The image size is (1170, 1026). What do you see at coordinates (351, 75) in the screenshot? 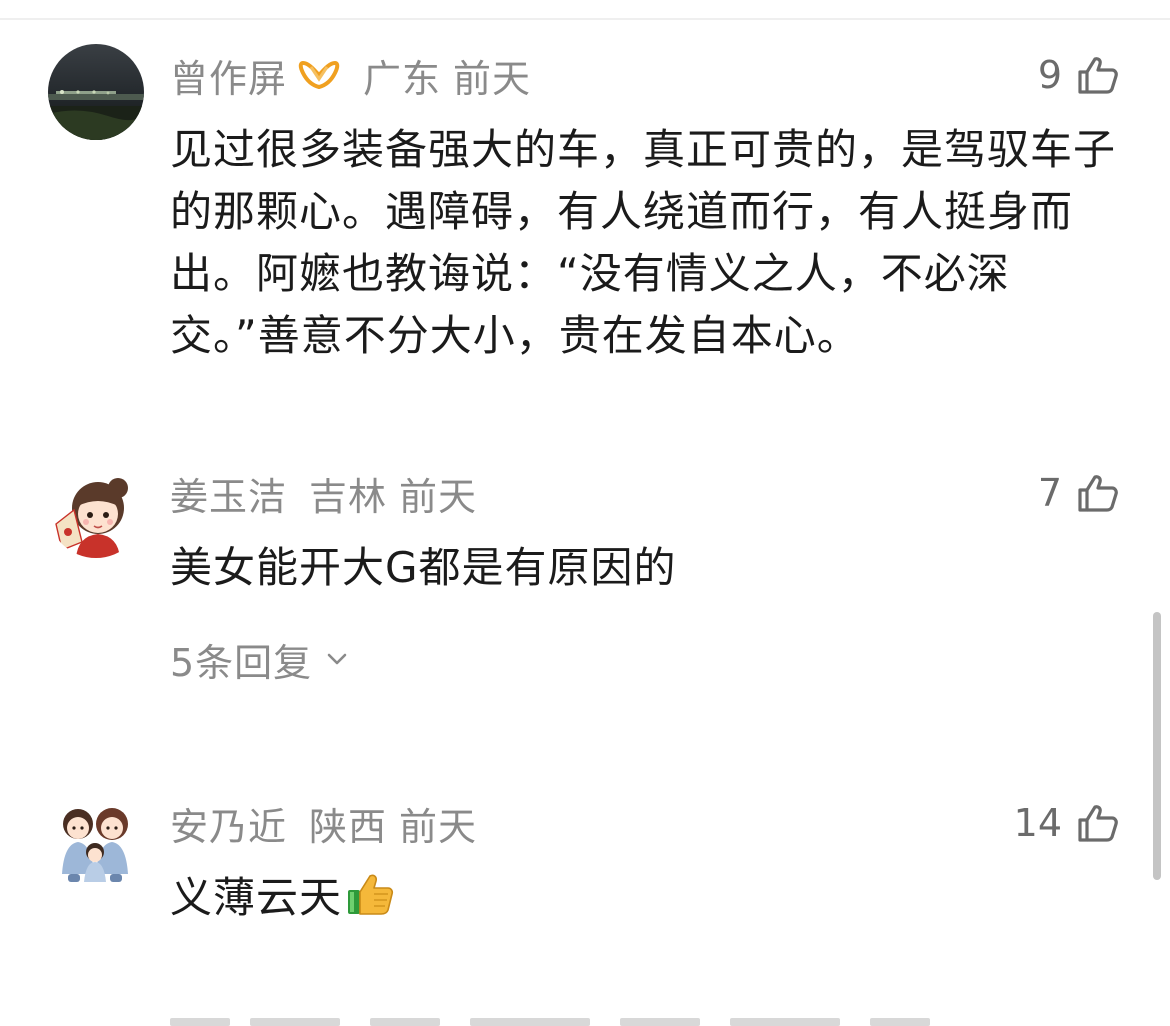
I see `comment-meta: 曾作屏 广东 前天` at bounding box center [351, 75].